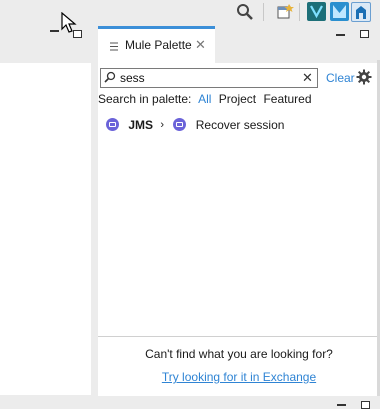 The height and width of the screenshot is (409, 380). What do you see at coordinates (361, 12) in the screenshot?
I see `perspective-home-icon` at bounding box center [361, 12].